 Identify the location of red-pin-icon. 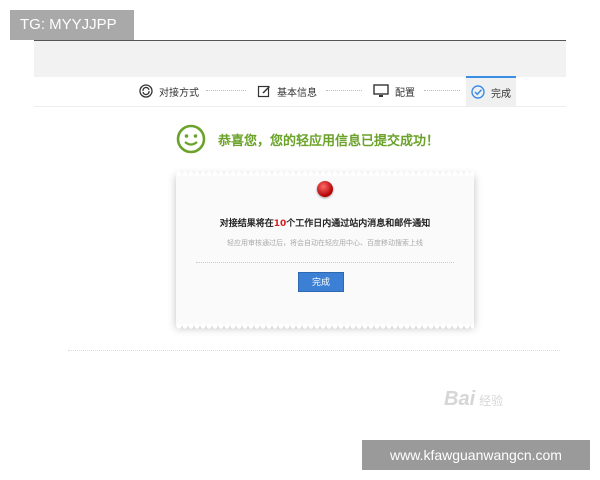
(325, 189).